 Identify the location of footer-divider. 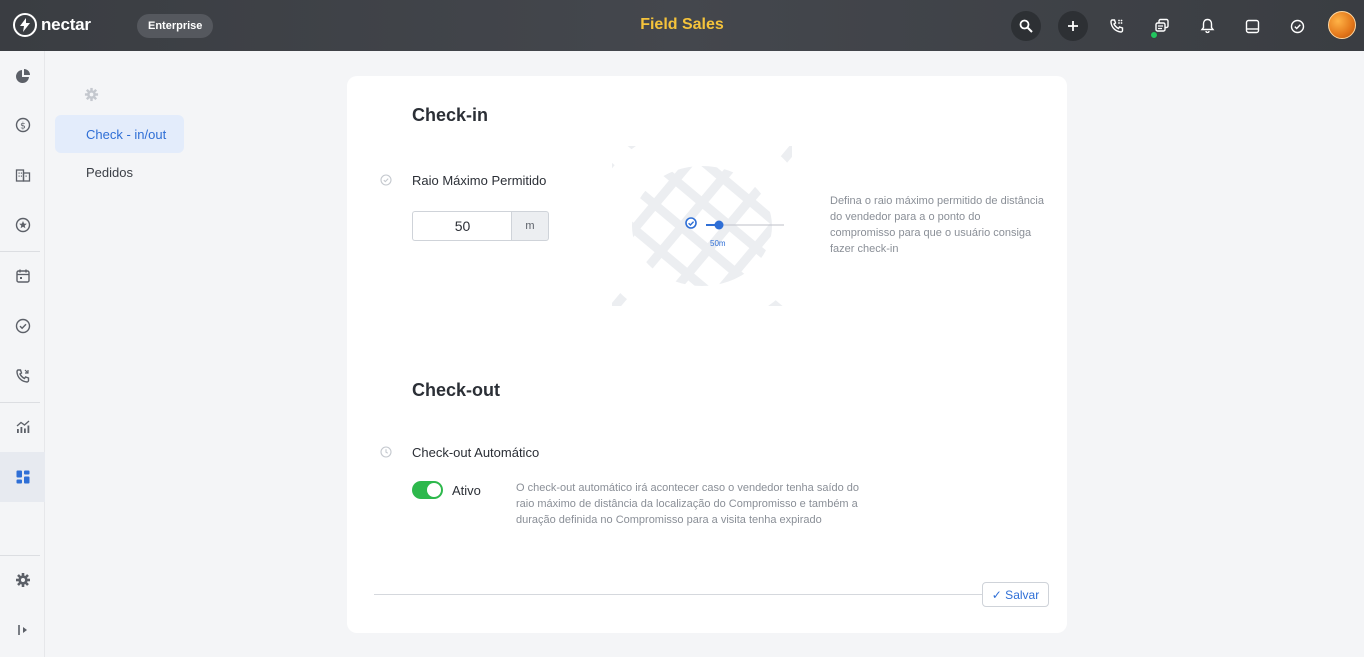
(679, 594).